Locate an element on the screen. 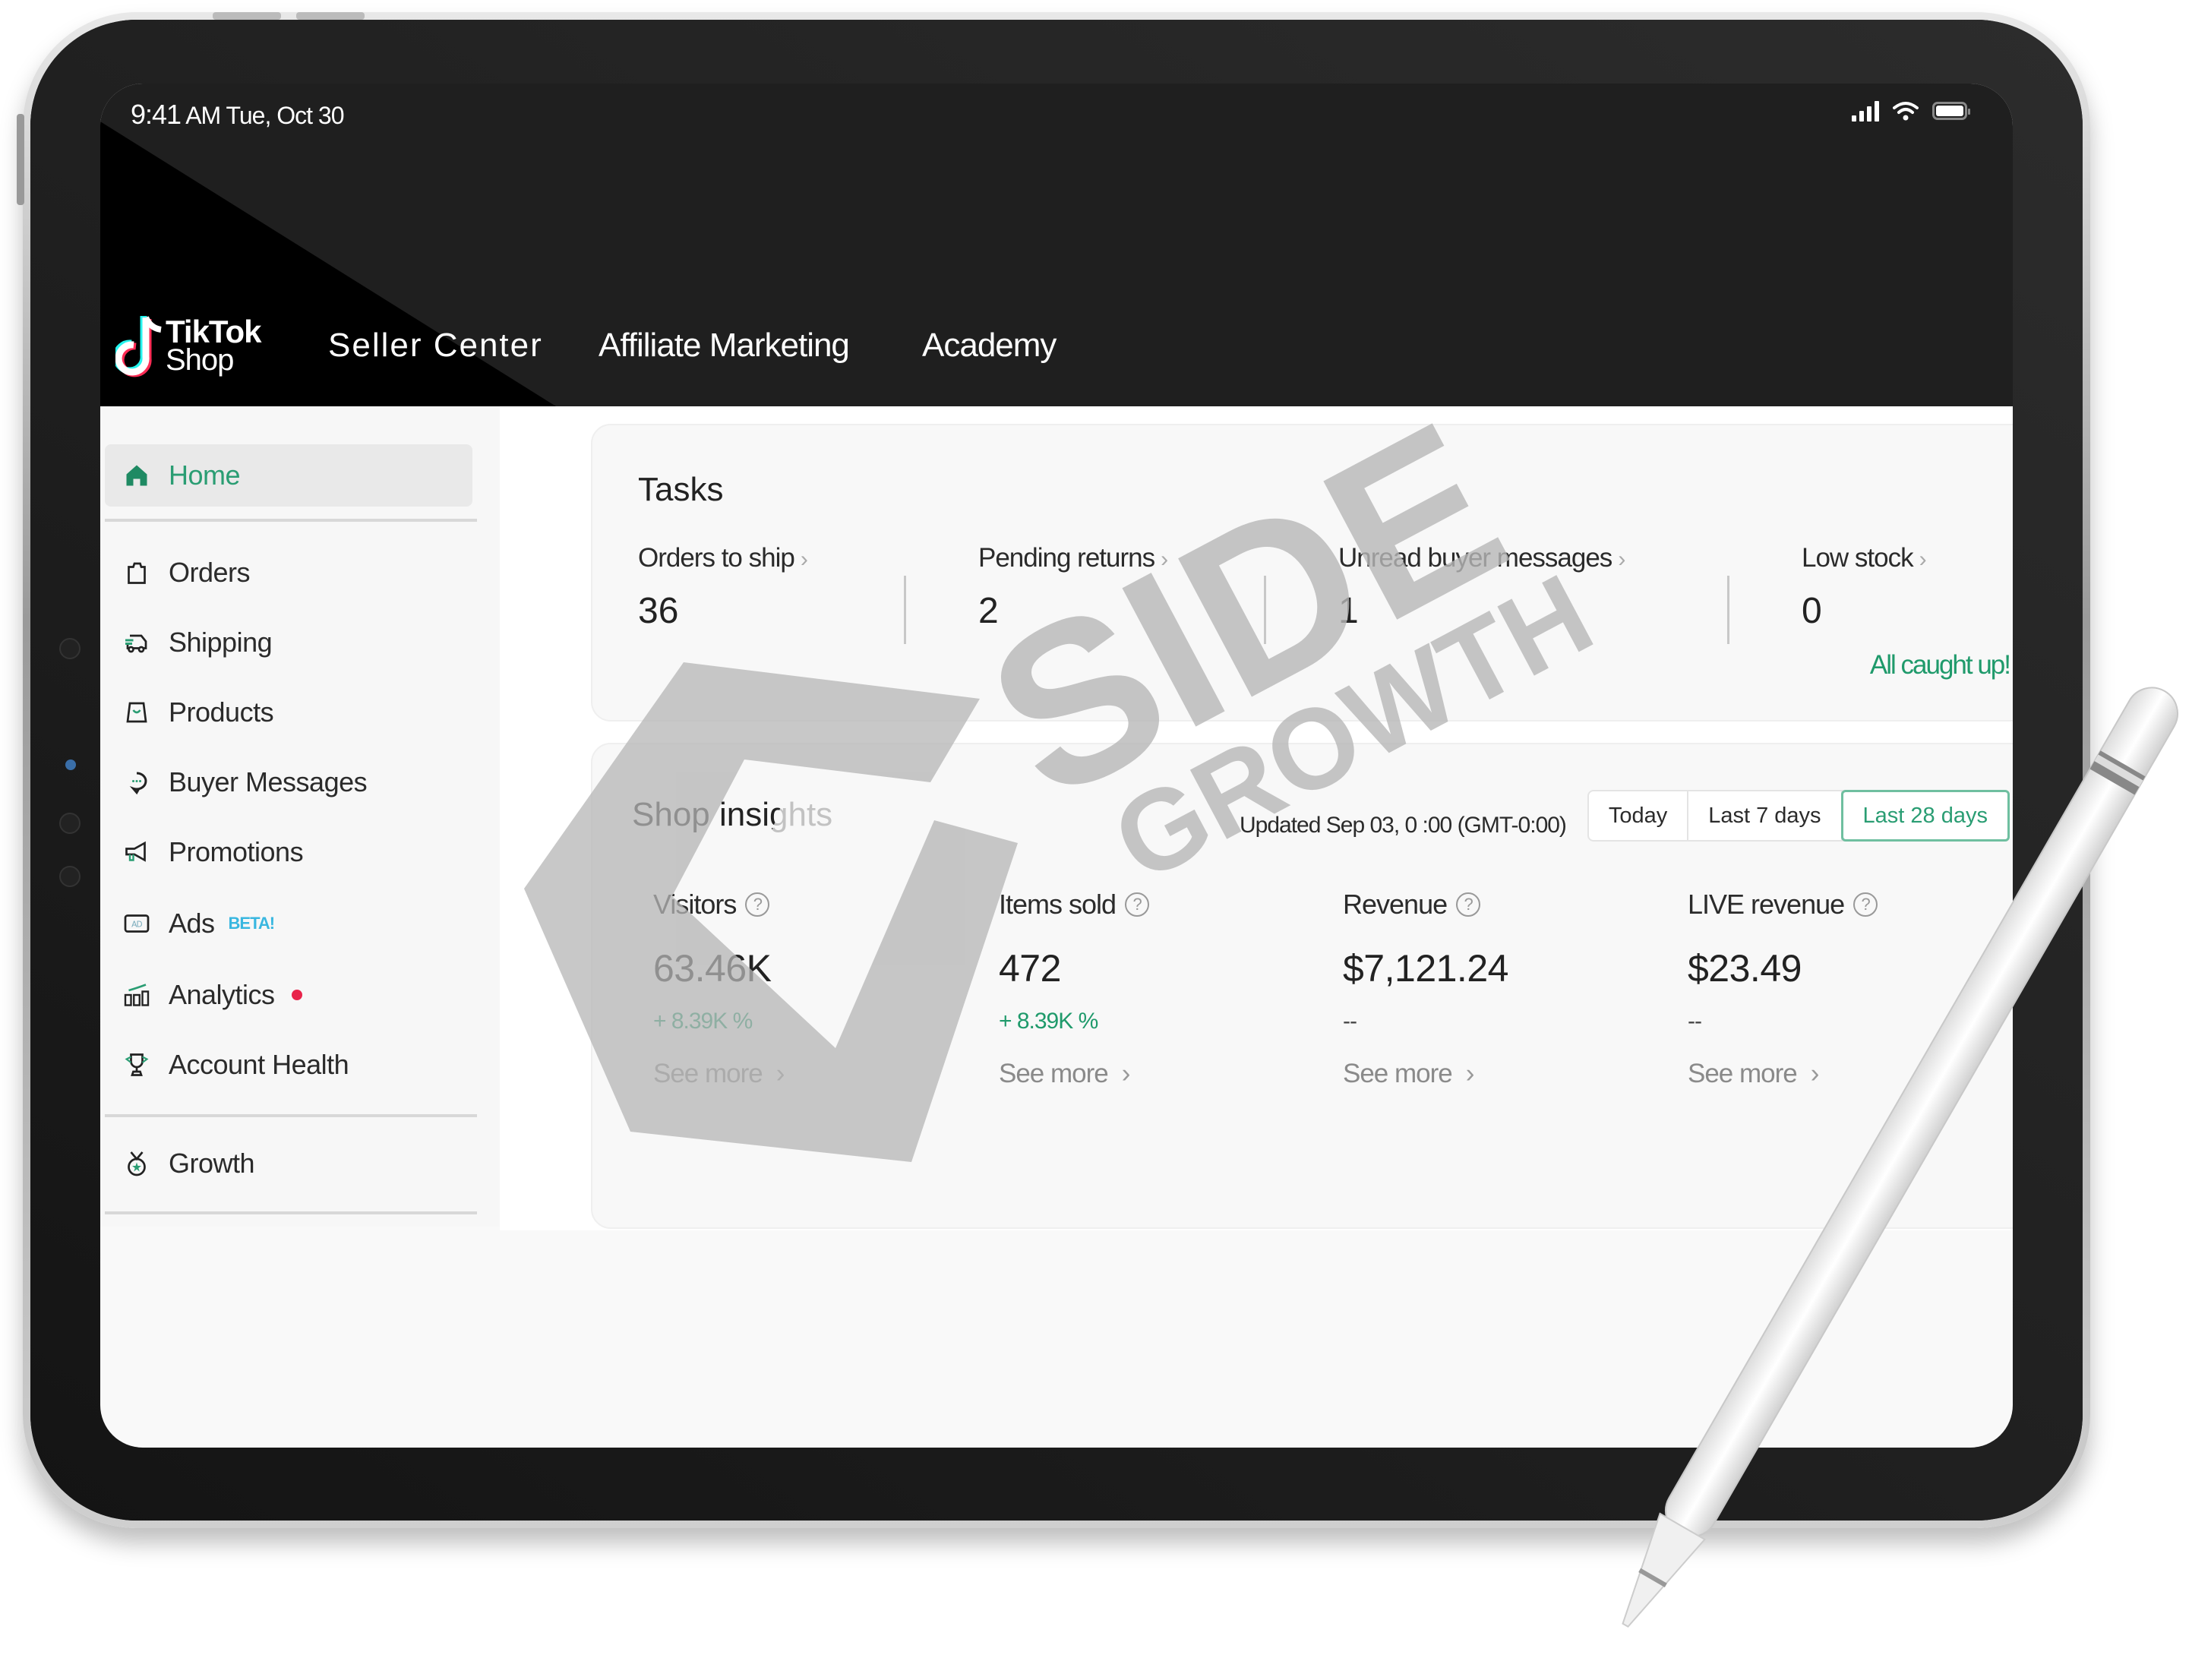 This screenshot has height=1680, width=2211. nav-academy: Academy is located at coordinates (989, 346).